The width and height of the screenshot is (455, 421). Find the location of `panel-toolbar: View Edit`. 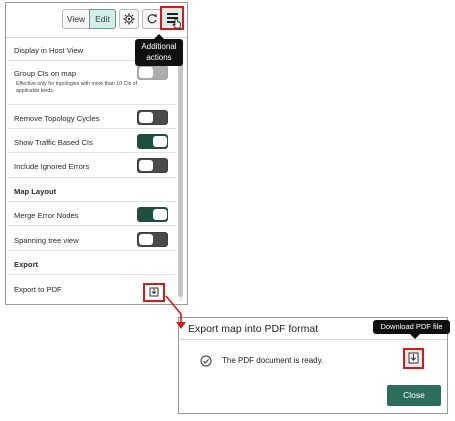

panel-toolbar: View Edit is located at coordinates (96, 20).